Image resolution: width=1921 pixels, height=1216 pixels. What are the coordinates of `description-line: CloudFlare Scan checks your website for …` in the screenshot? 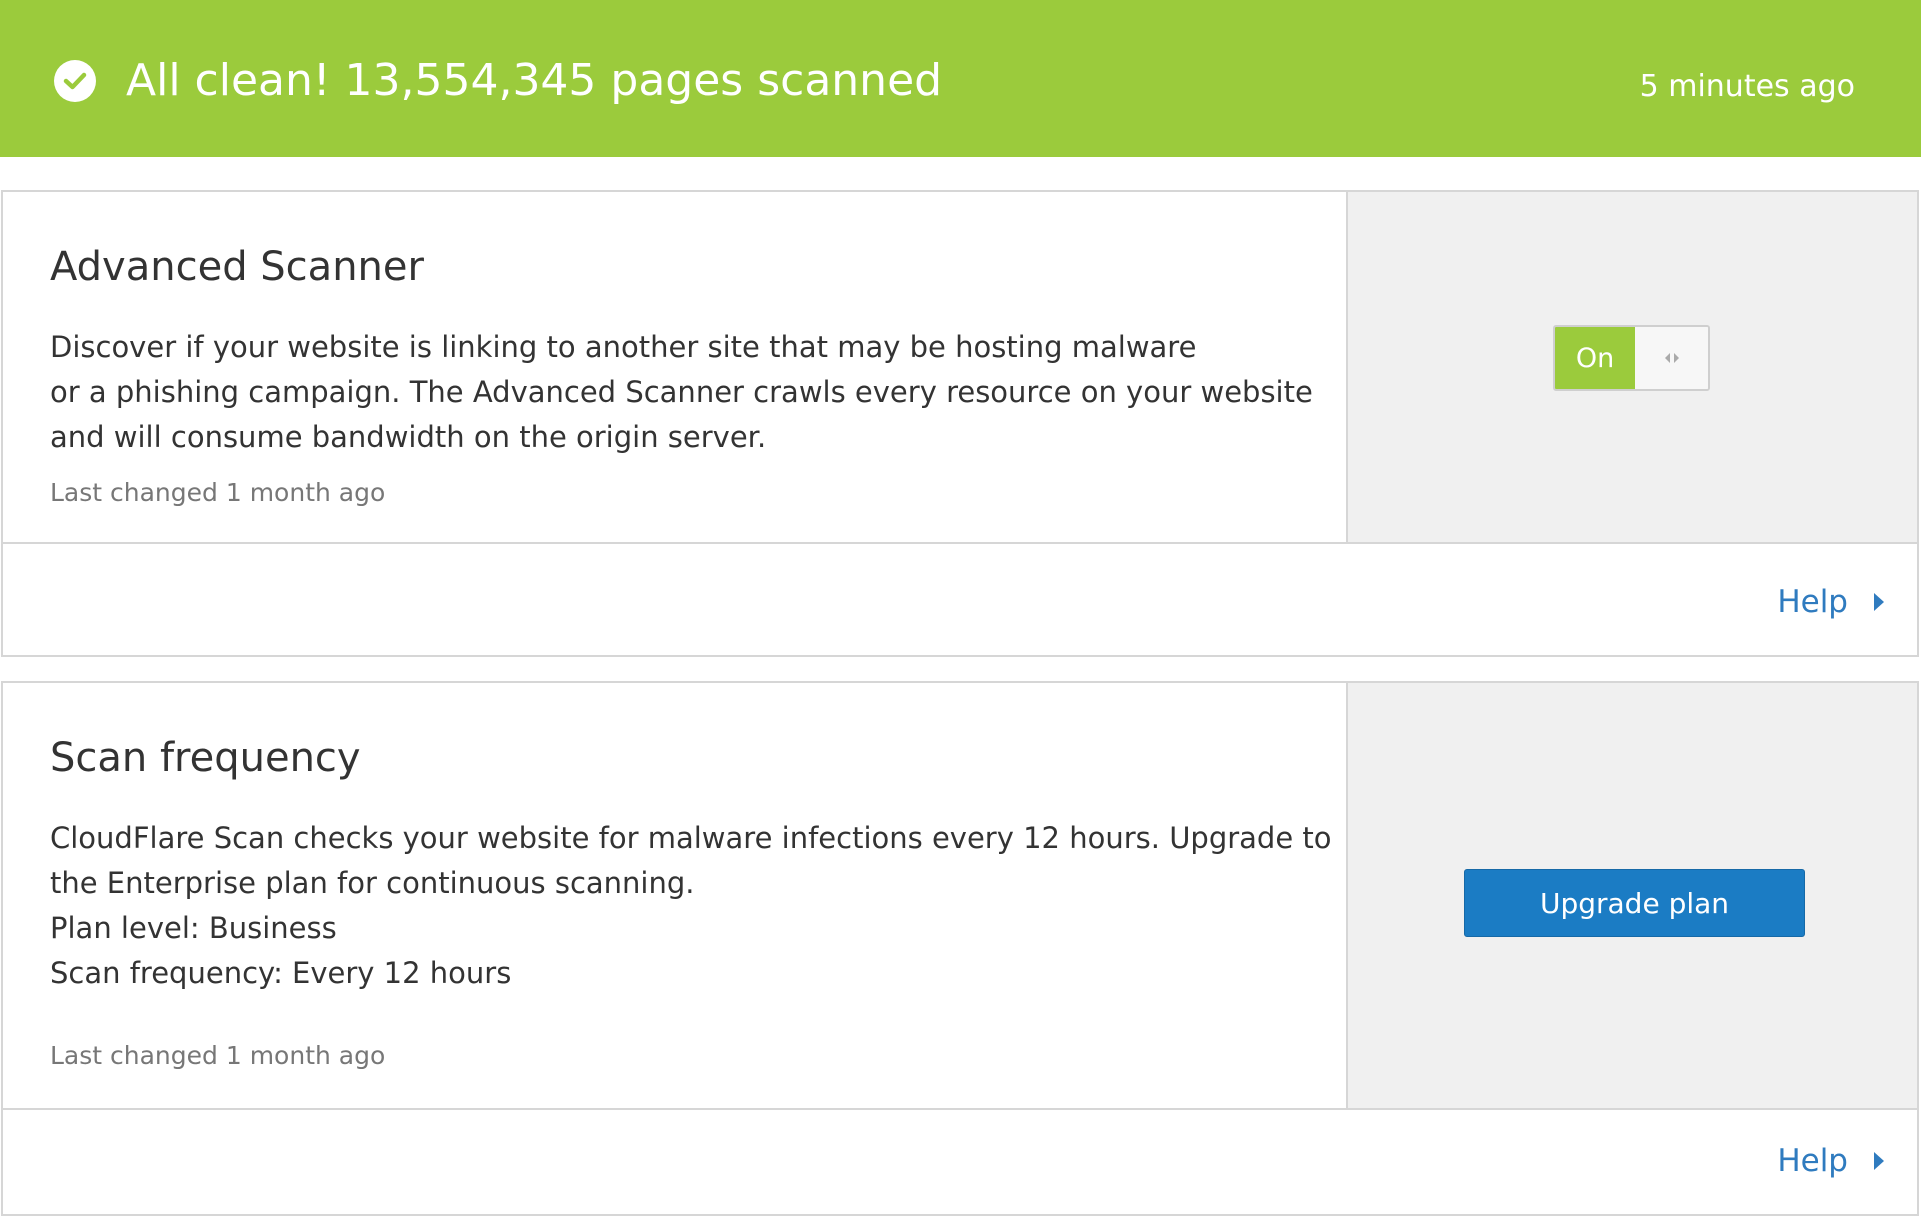 It's located at (691, 838).